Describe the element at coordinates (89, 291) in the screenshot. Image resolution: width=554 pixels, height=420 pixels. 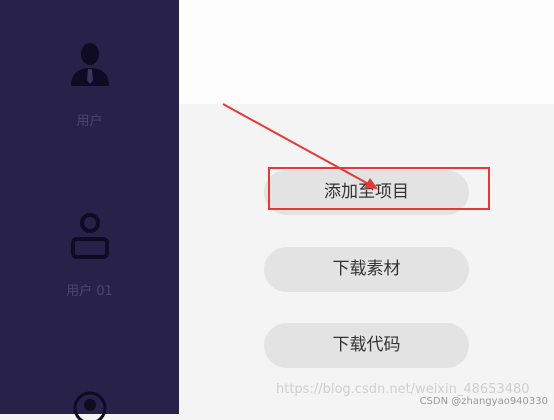
I see `sidebar-item-label: 用户 01` at that location.